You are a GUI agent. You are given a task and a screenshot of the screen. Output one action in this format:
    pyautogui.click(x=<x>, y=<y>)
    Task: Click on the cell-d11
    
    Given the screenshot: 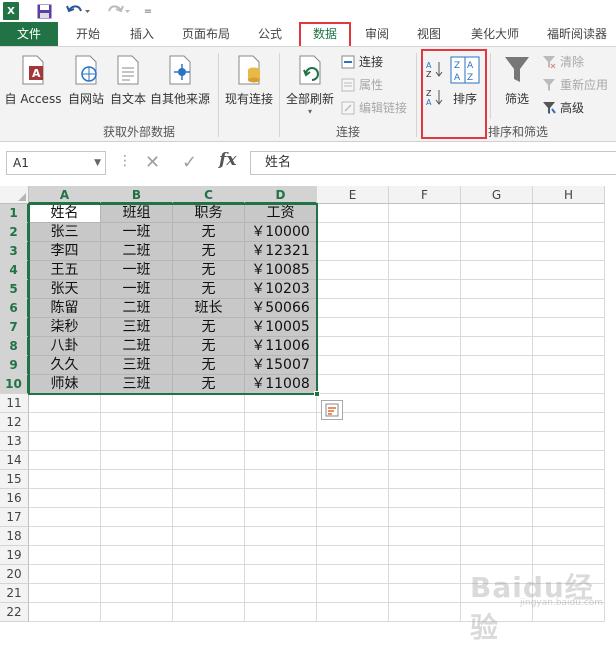 What is the action you would take?
    pyautogui.click(x=281, y=403)
    